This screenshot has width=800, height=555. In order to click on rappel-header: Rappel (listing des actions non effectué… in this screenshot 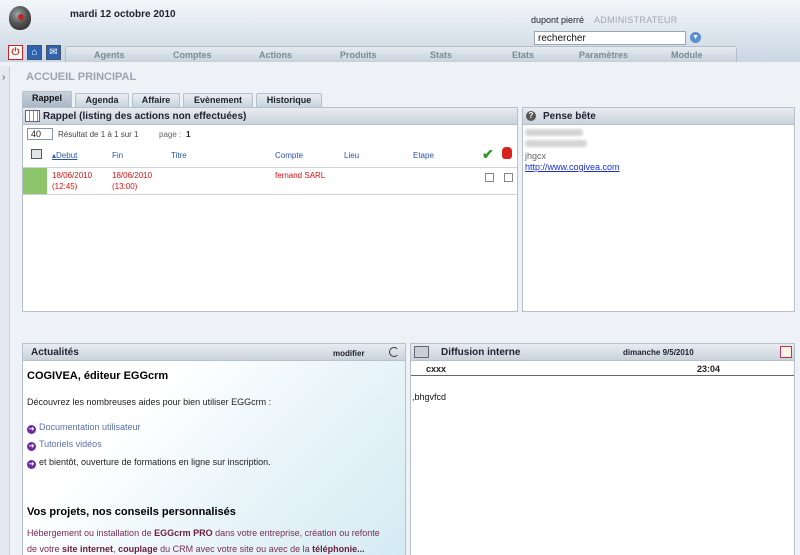, I will do `click(270, 116)`.